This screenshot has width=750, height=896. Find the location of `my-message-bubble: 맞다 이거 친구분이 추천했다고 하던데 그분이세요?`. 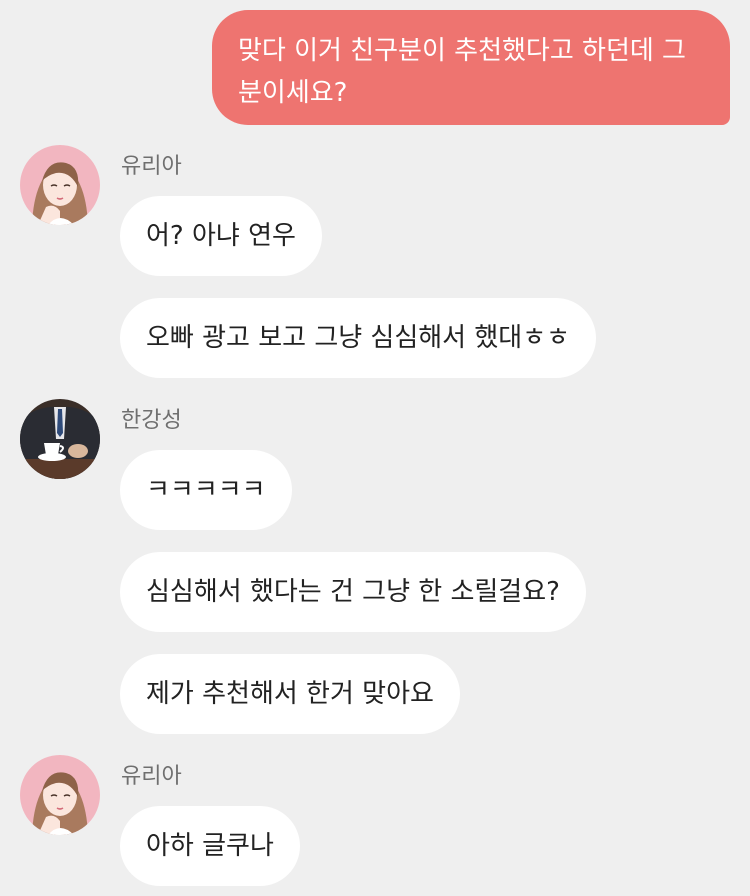

my-message-bubble: 맞다 이거 친구분이 추천했다고 하던데 그분이세요? is located at coordinates (471, 67).